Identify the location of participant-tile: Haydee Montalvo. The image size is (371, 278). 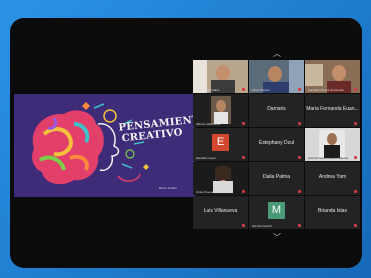
(220, 76).